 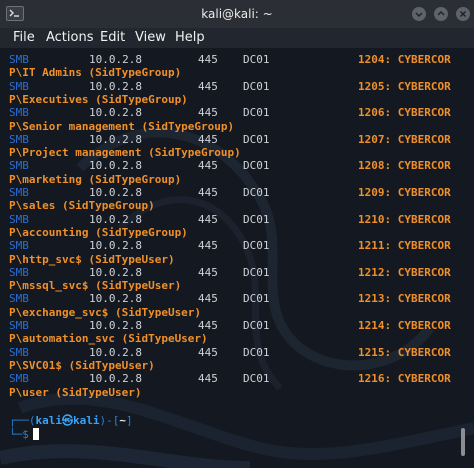 I want to click on prompt-line-1: ┌──(kali㉿kali)-[~], so click(x=71, y=420).